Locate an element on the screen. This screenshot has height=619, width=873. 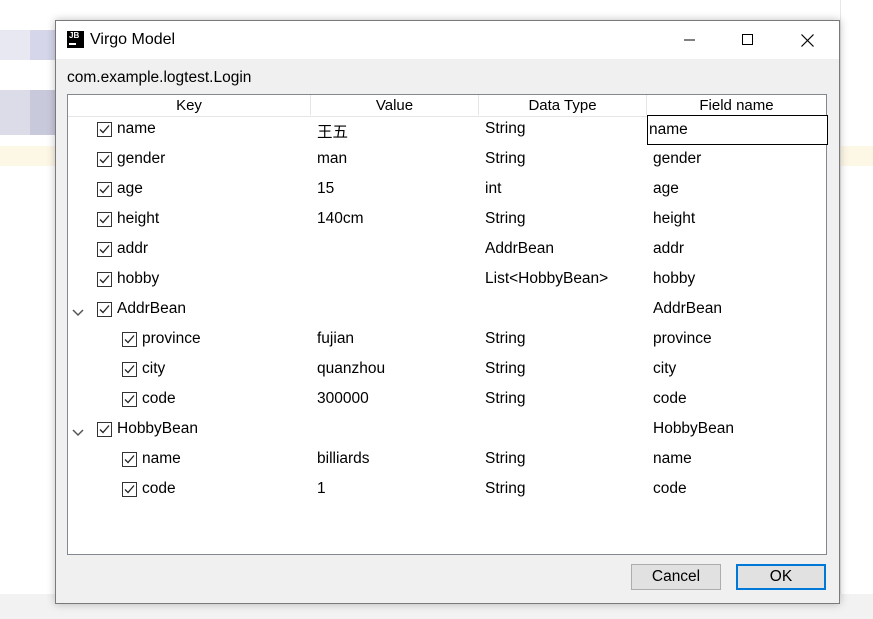
table-row: code 300000 String code is located at coordinates (447, 400).